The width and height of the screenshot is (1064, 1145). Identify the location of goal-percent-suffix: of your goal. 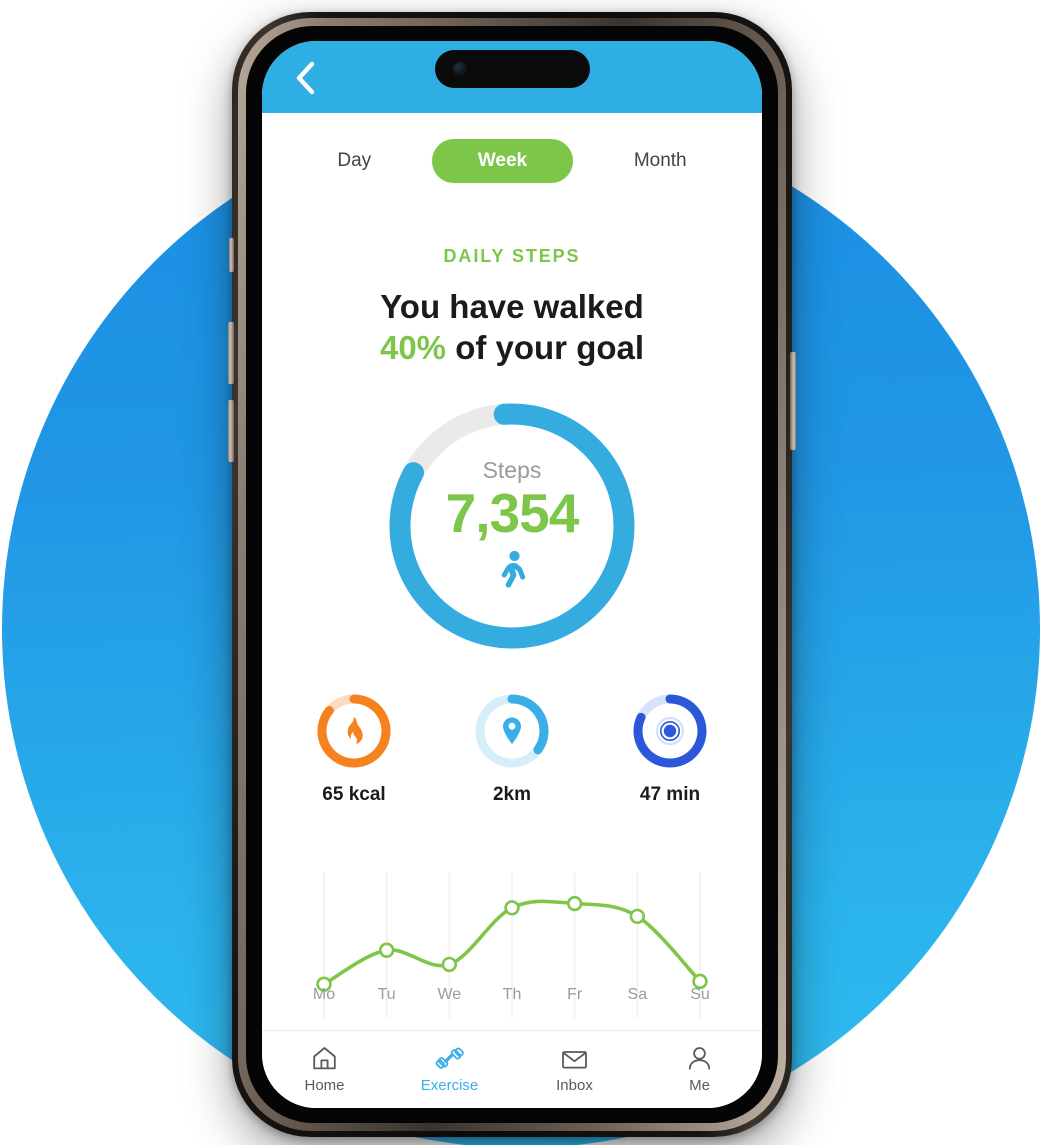
(545, 348).